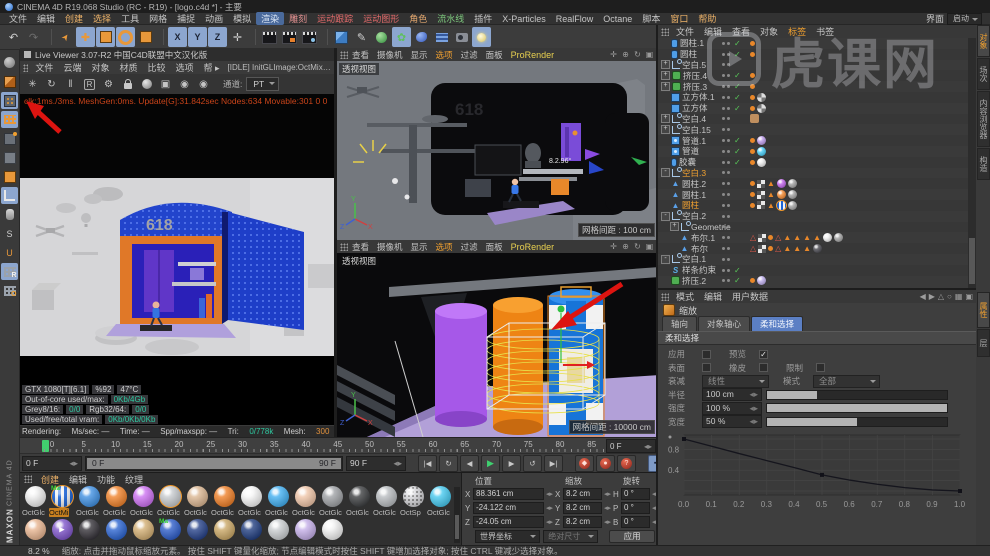 The image size is (990, 556). What do you see at coordinates (813, 205) in the screenshot?
I see `object-row: ▲ 圆柱 ▲` at bounding box center [813, 205].